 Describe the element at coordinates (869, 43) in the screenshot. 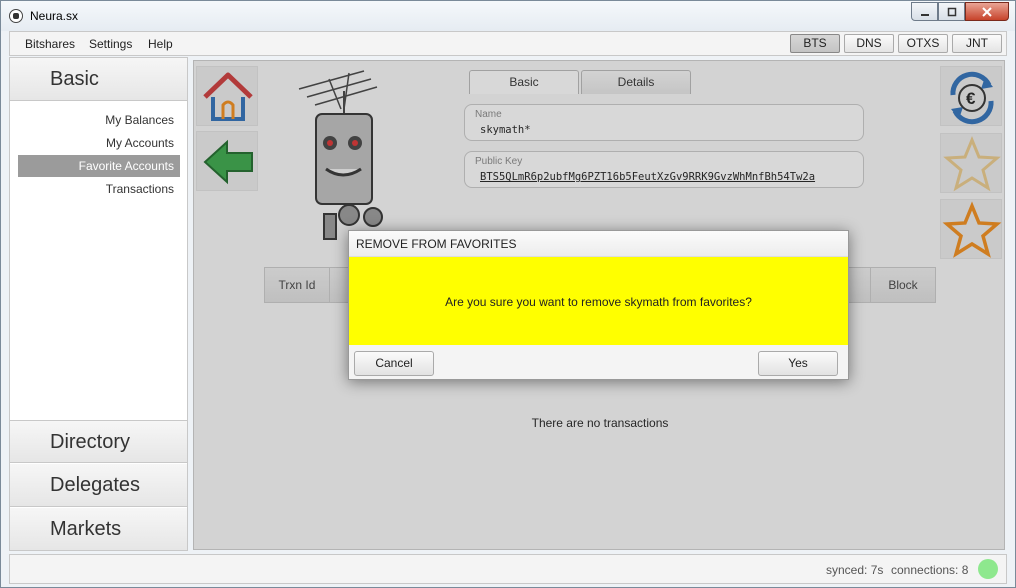

I see `network-tab-dns: DNS` at that location.